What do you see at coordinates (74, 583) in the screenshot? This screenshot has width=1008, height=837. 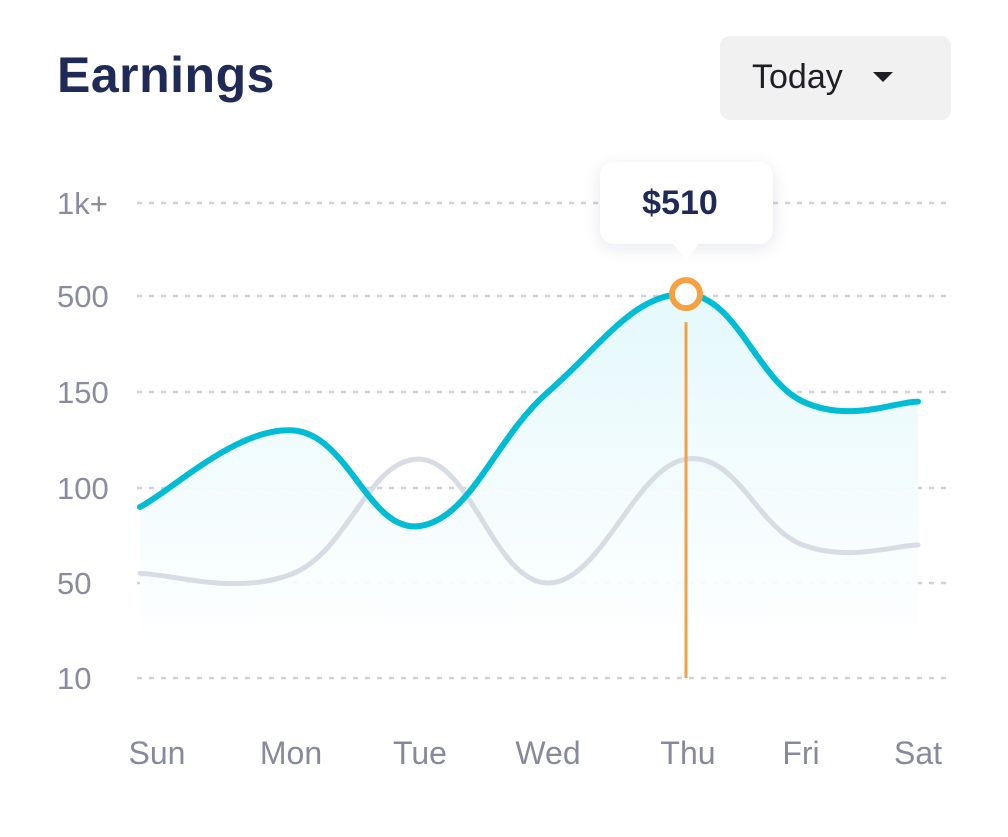 I see `y-tick-label: 50` at bounding box center [74, 583].